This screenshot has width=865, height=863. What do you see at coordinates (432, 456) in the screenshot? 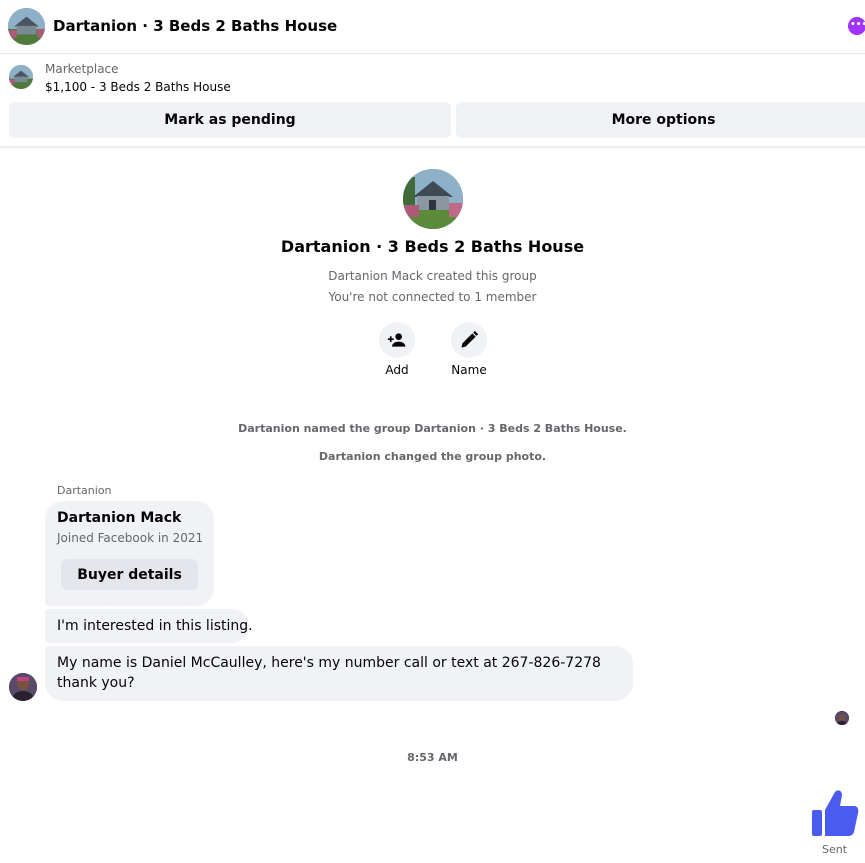
I see `system-message: Dartanion changed the group photo.` at bounding box center [432, 456].